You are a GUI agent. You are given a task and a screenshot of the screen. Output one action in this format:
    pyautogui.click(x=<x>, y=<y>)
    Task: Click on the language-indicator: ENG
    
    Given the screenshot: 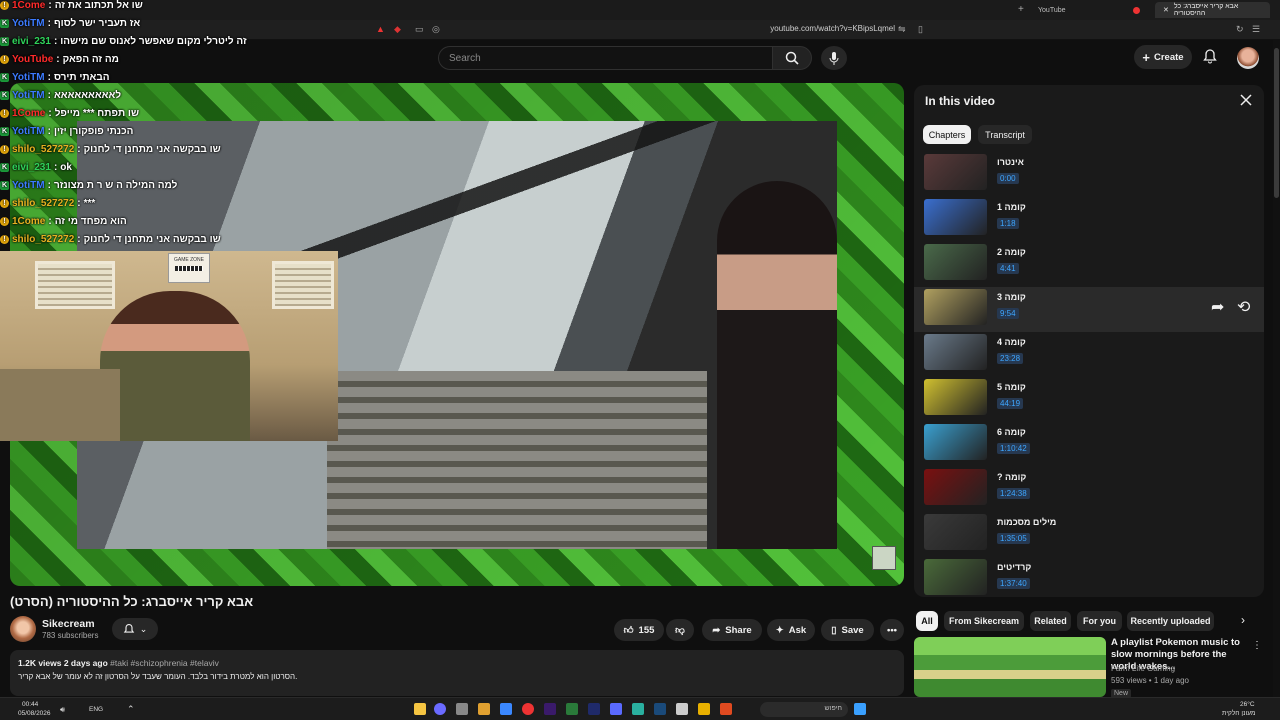 What is the action you would take?
    pyautogui.click(x=96, y=709)
    